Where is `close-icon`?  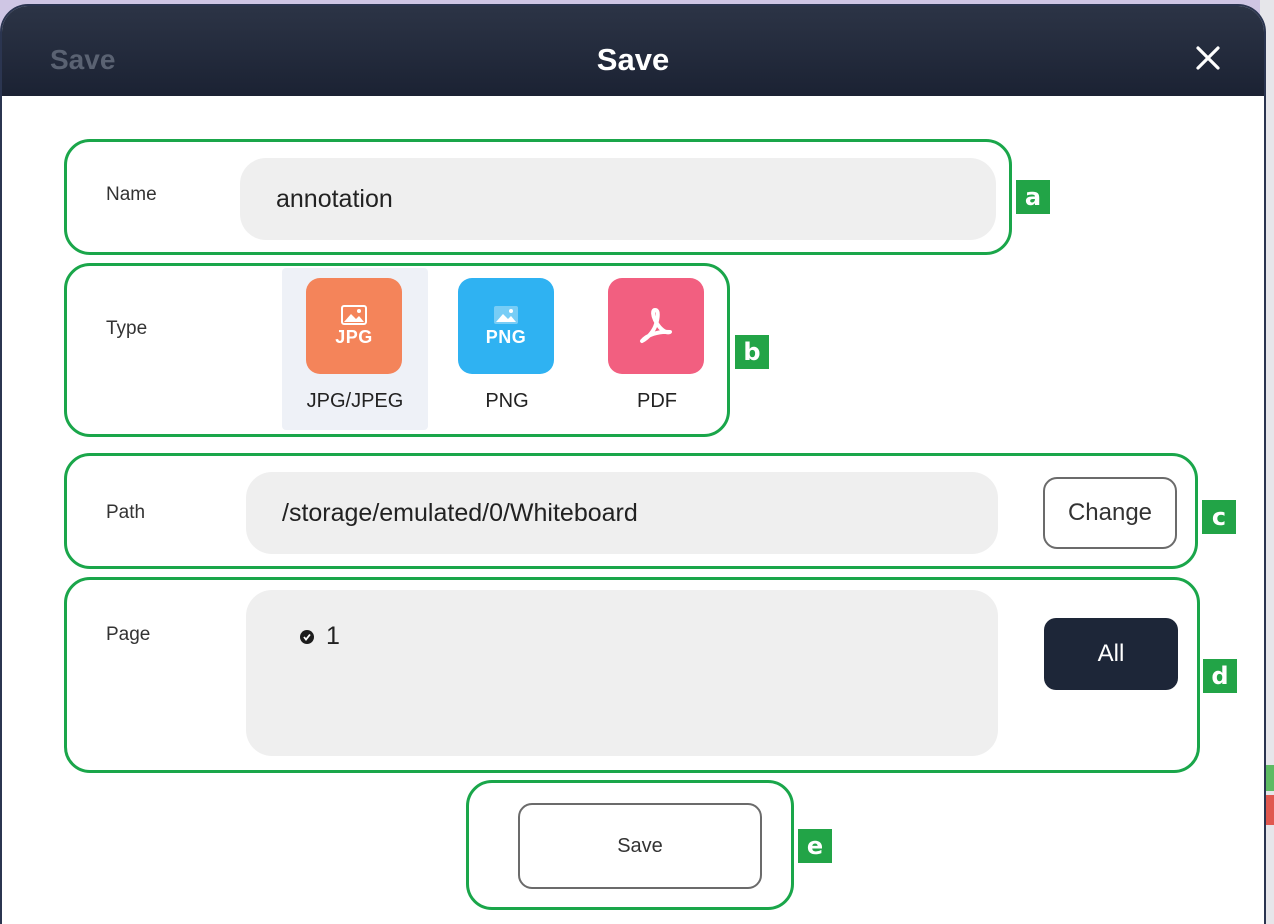
close-icon is located at coordinates (1208, 58).